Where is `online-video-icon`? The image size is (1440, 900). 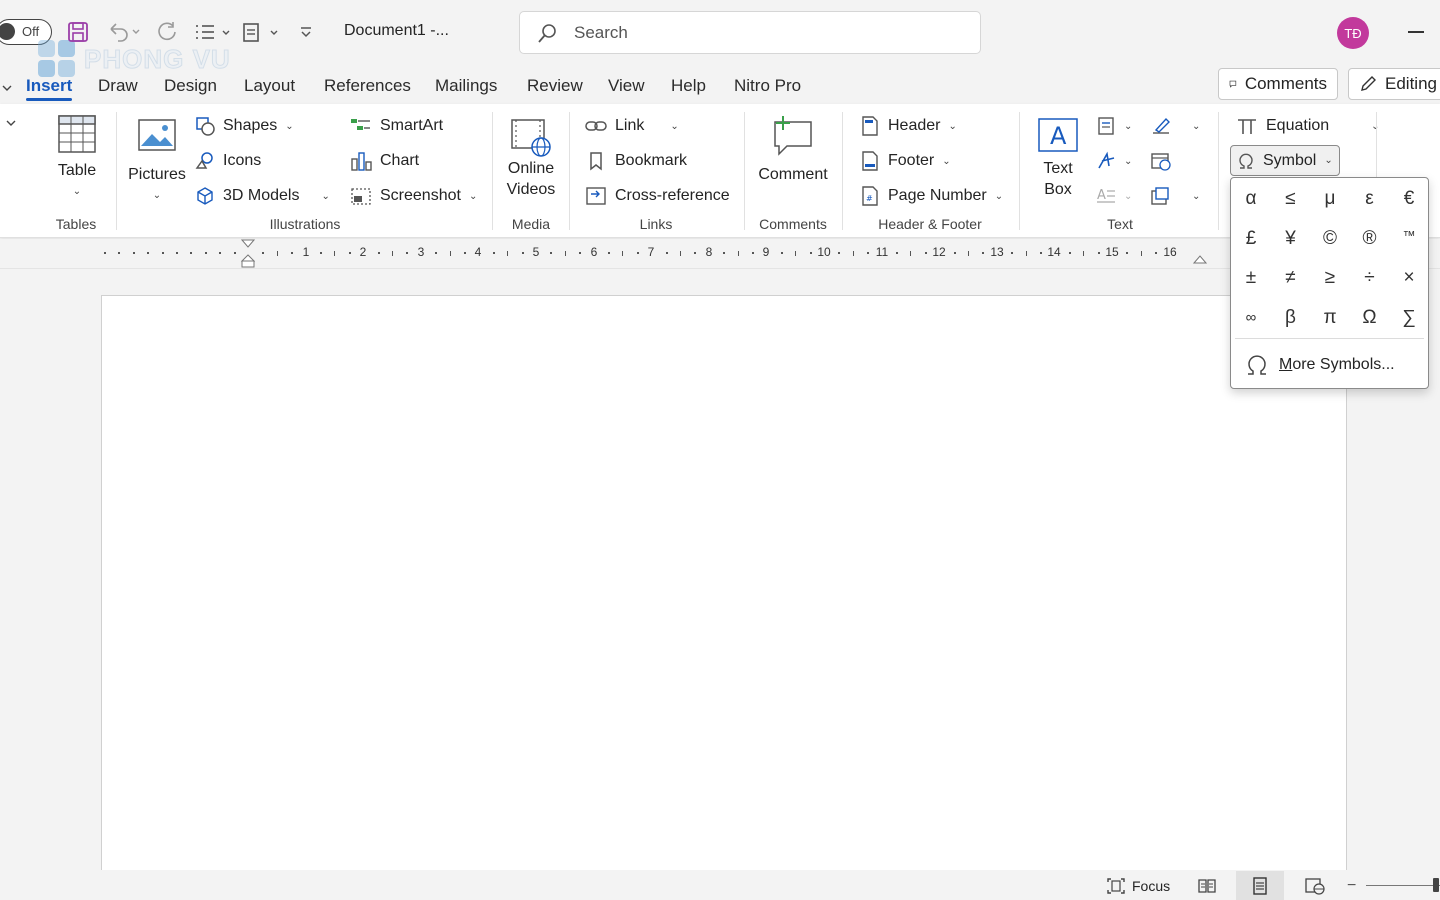
online-video-icon is located at coordinates (531, 138).